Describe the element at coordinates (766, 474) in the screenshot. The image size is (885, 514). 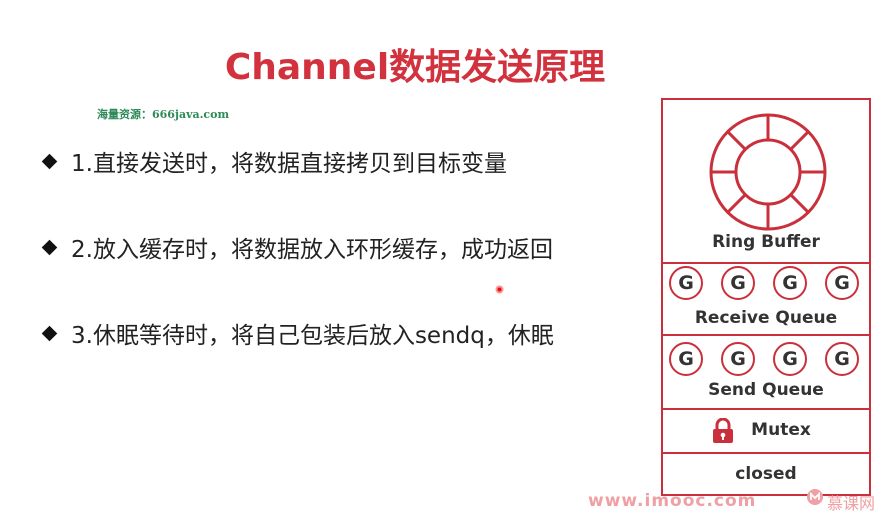
I see `closed-label: closed` at that location.